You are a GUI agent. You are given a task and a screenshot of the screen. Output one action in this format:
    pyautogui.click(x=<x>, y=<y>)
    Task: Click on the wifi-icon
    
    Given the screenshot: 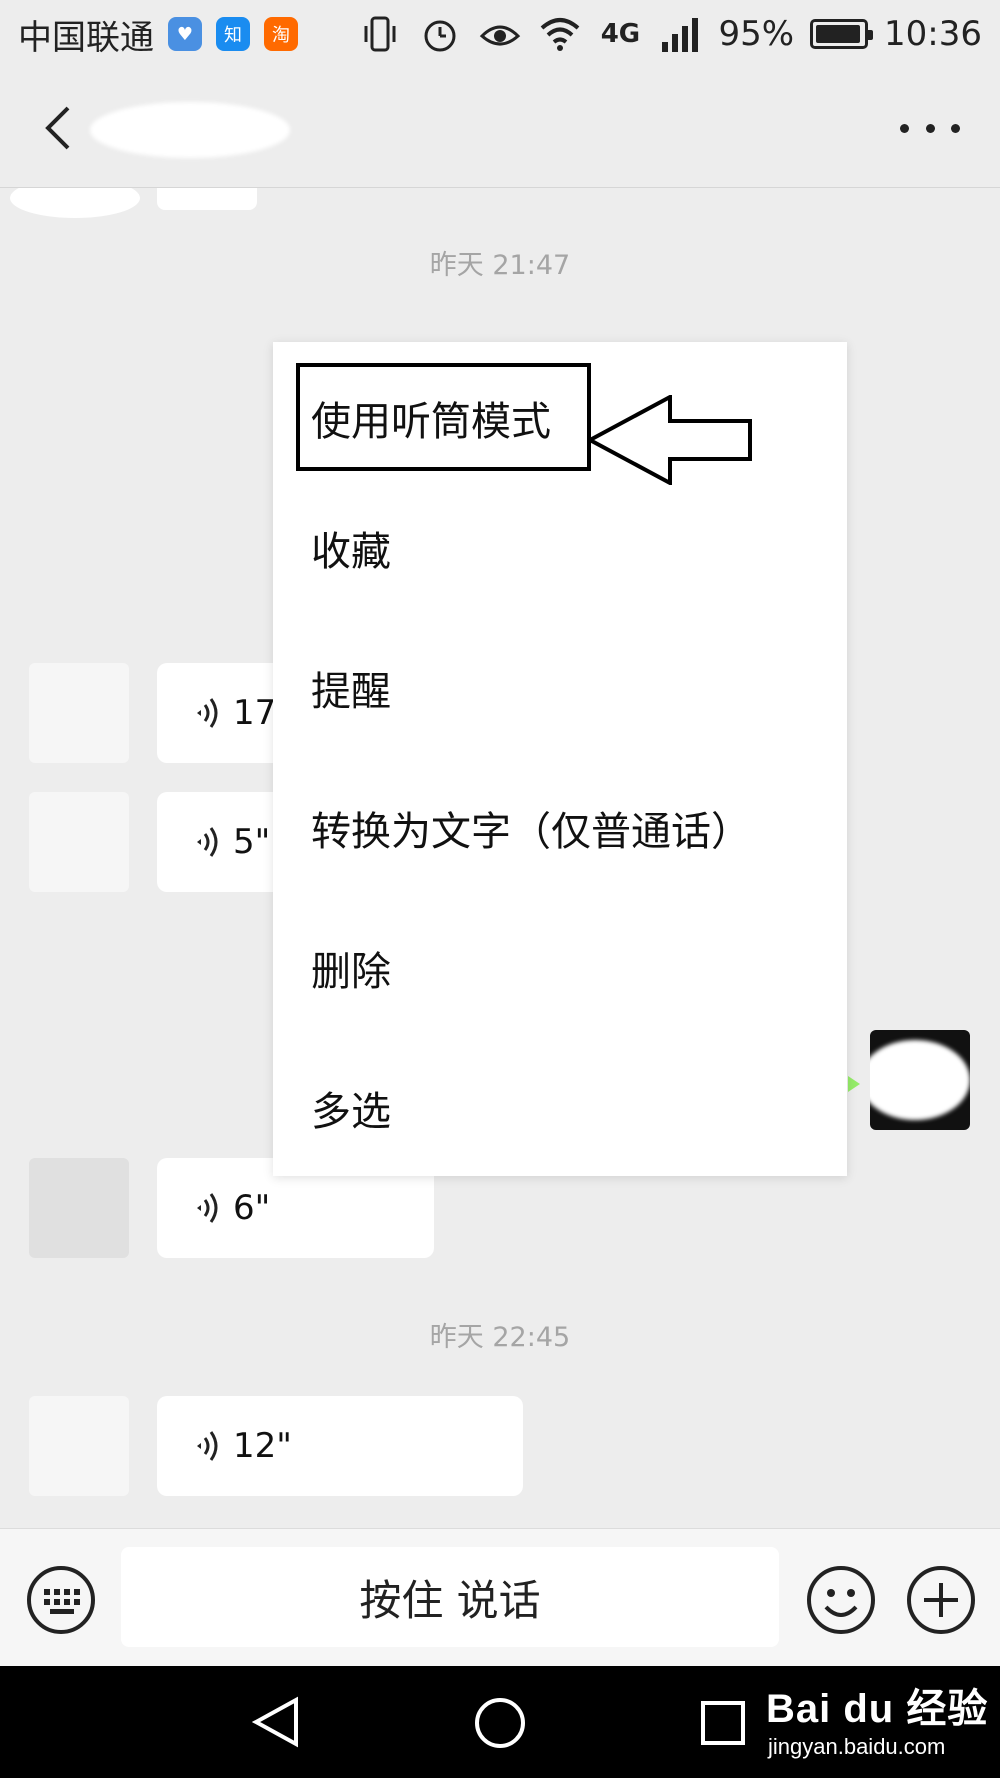 What is the action you would take?
    pyautogui.click(x=560, y=34)
    